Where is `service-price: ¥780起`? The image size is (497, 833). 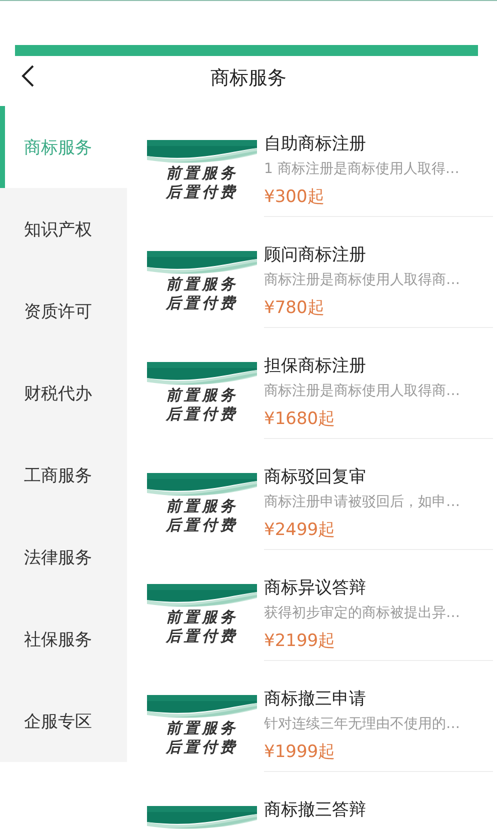
service-price: ¥780起 is located at coordinates (295, 308).